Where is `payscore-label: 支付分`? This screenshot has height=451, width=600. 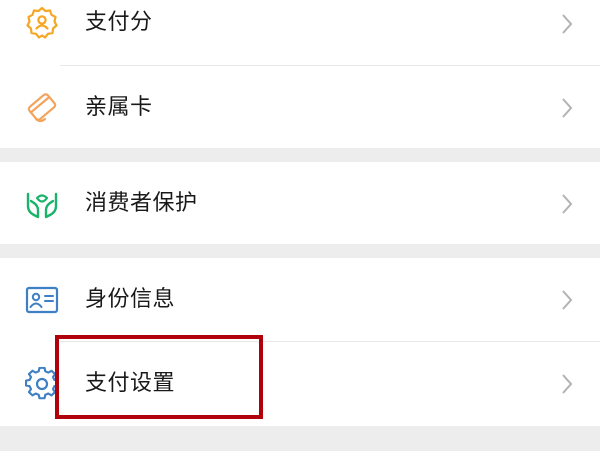
payscore-label: 支付分 is located at coordinates (119, 22).